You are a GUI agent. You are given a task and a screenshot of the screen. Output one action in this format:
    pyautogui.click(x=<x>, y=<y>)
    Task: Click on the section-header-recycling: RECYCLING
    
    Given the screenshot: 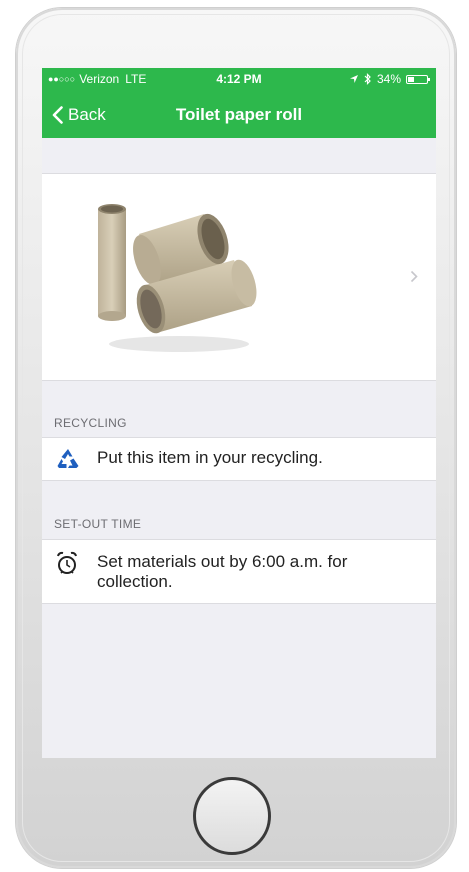 What is the action you would take?
    pyautogui.click(x=90, y=423)
    